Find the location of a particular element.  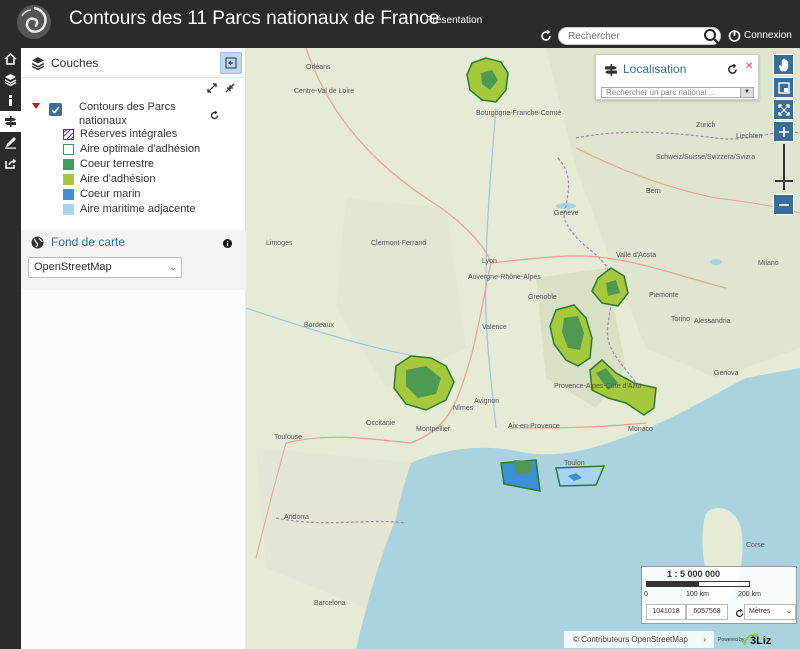

map-label: Aix-en-Provence is located at coordinates (534, 426).